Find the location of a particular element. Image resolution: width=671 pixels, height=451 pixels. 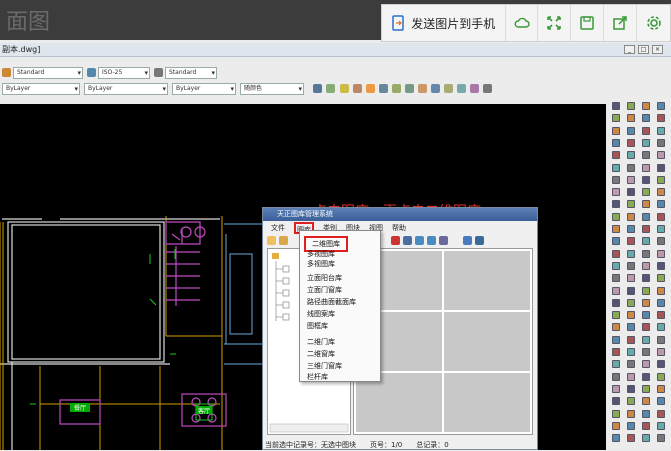

open-icon is located at coordinates (283, 240).